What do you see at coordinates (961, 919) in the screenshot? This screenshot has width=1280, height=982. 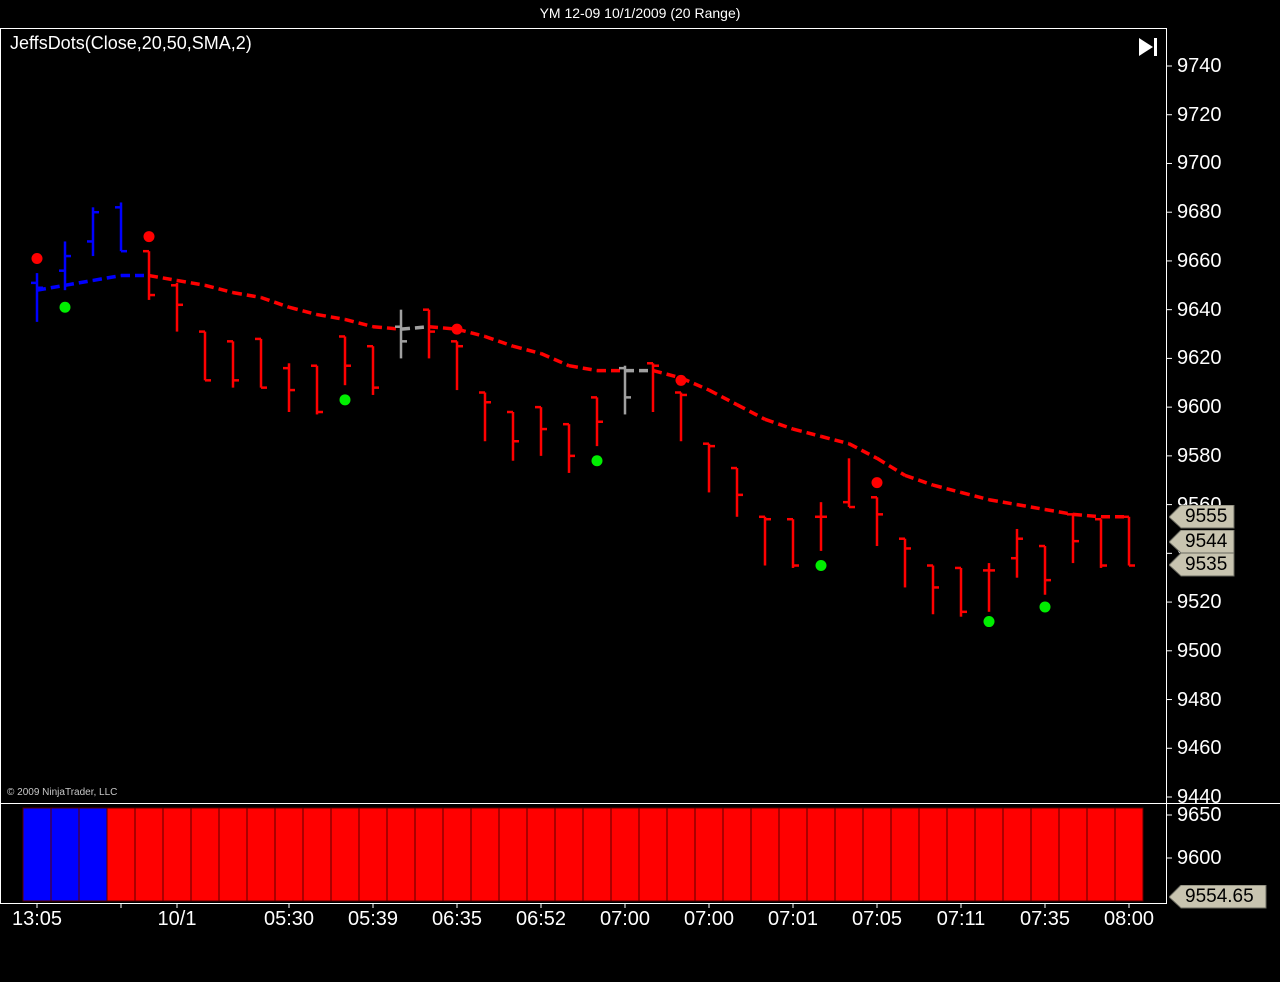 I see `x-tick-label: 07:11` at bounding box center [961, 919].